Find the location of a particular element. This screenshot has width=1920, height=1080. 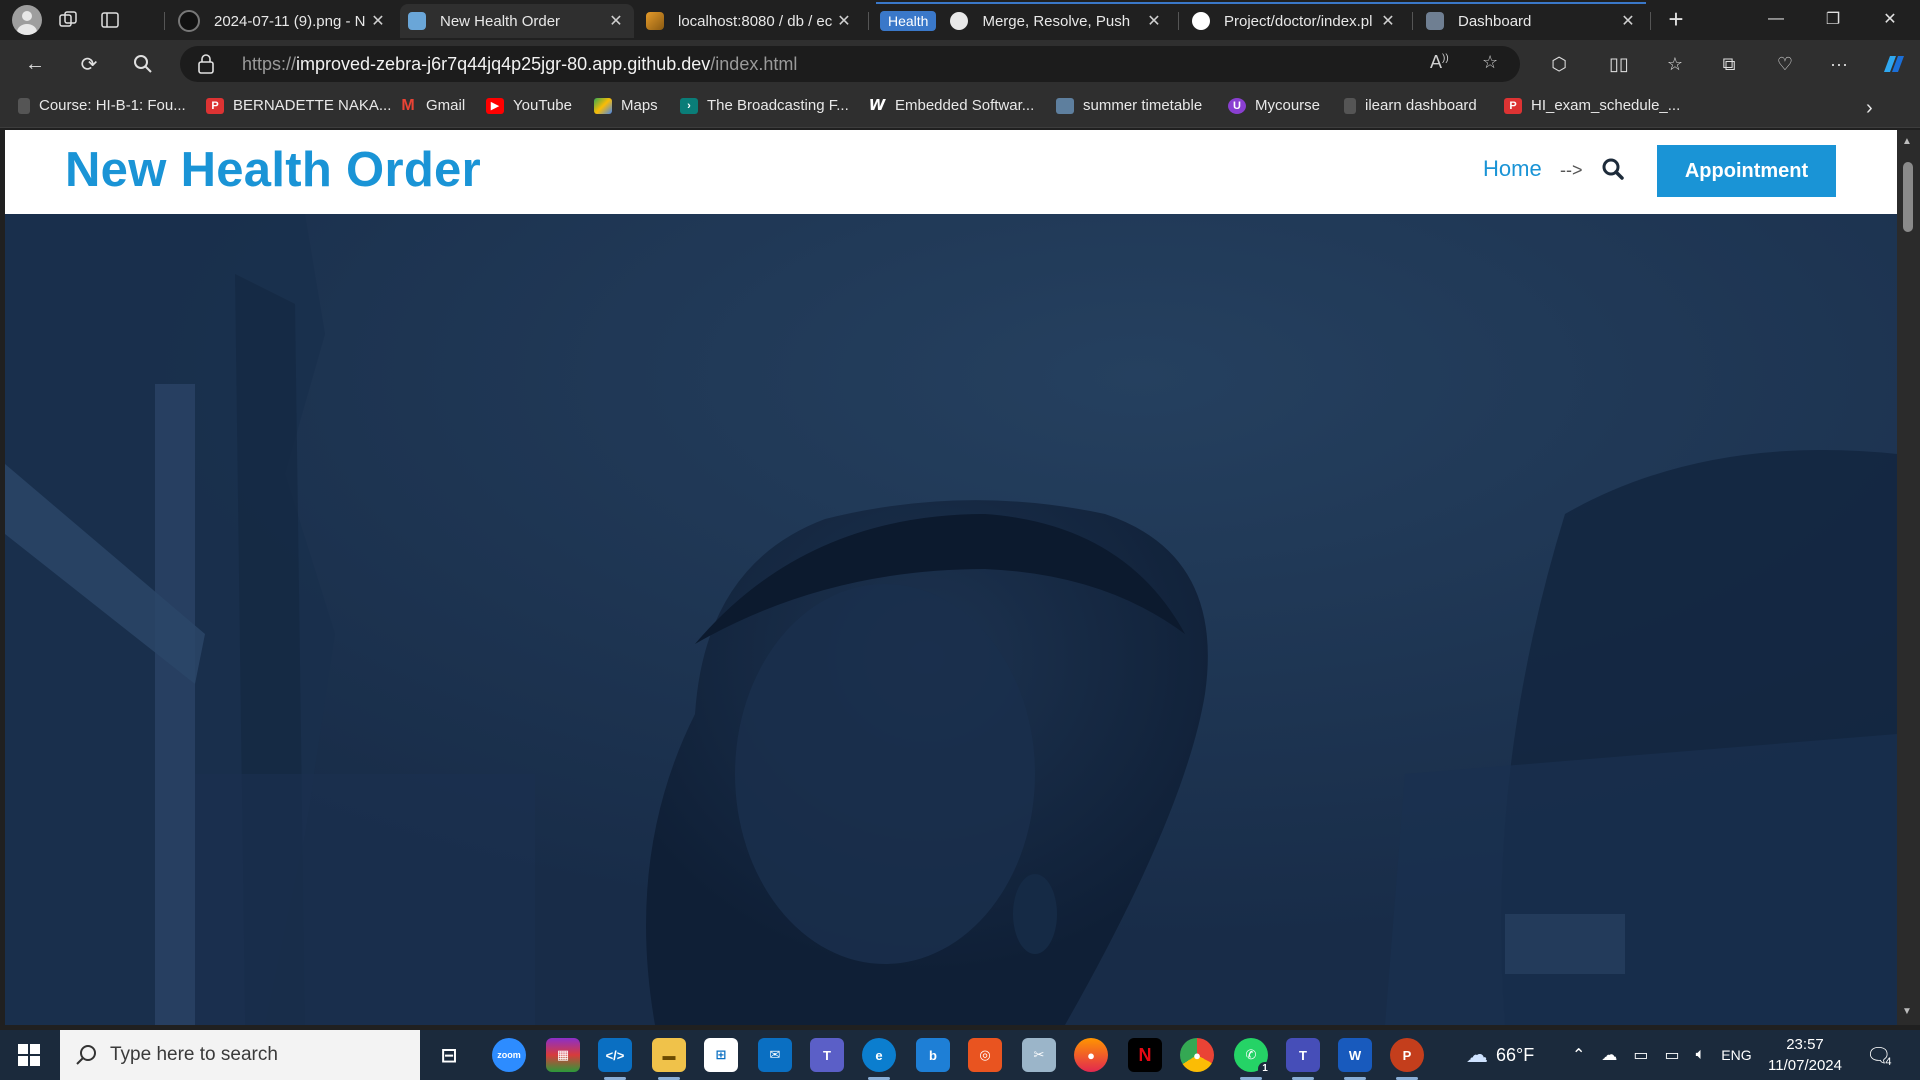

chrome-icon: ● is located at coordinates (1197, 1055).